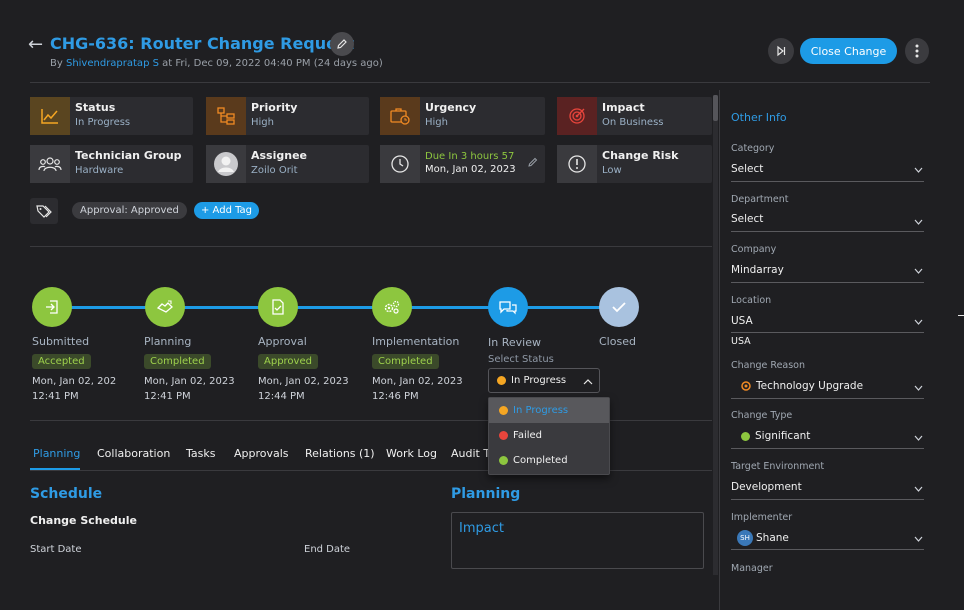 This screenshot has width=964, height=610. Describe the element at coordinates (577, 540) in the screenshot. I see `impact-editor: Impact` at that location.